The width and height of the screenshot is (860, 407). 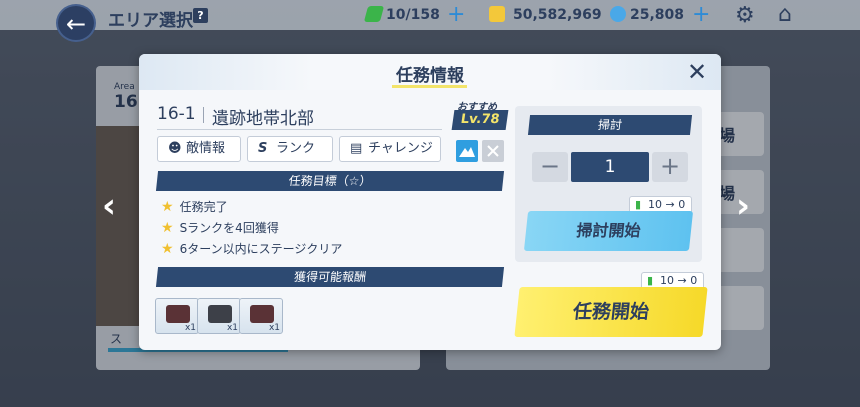 What do you see at coordinates (150, 21) in the screenshot?
I see `page-title: エリア選択` at bounding box center [150, 21].